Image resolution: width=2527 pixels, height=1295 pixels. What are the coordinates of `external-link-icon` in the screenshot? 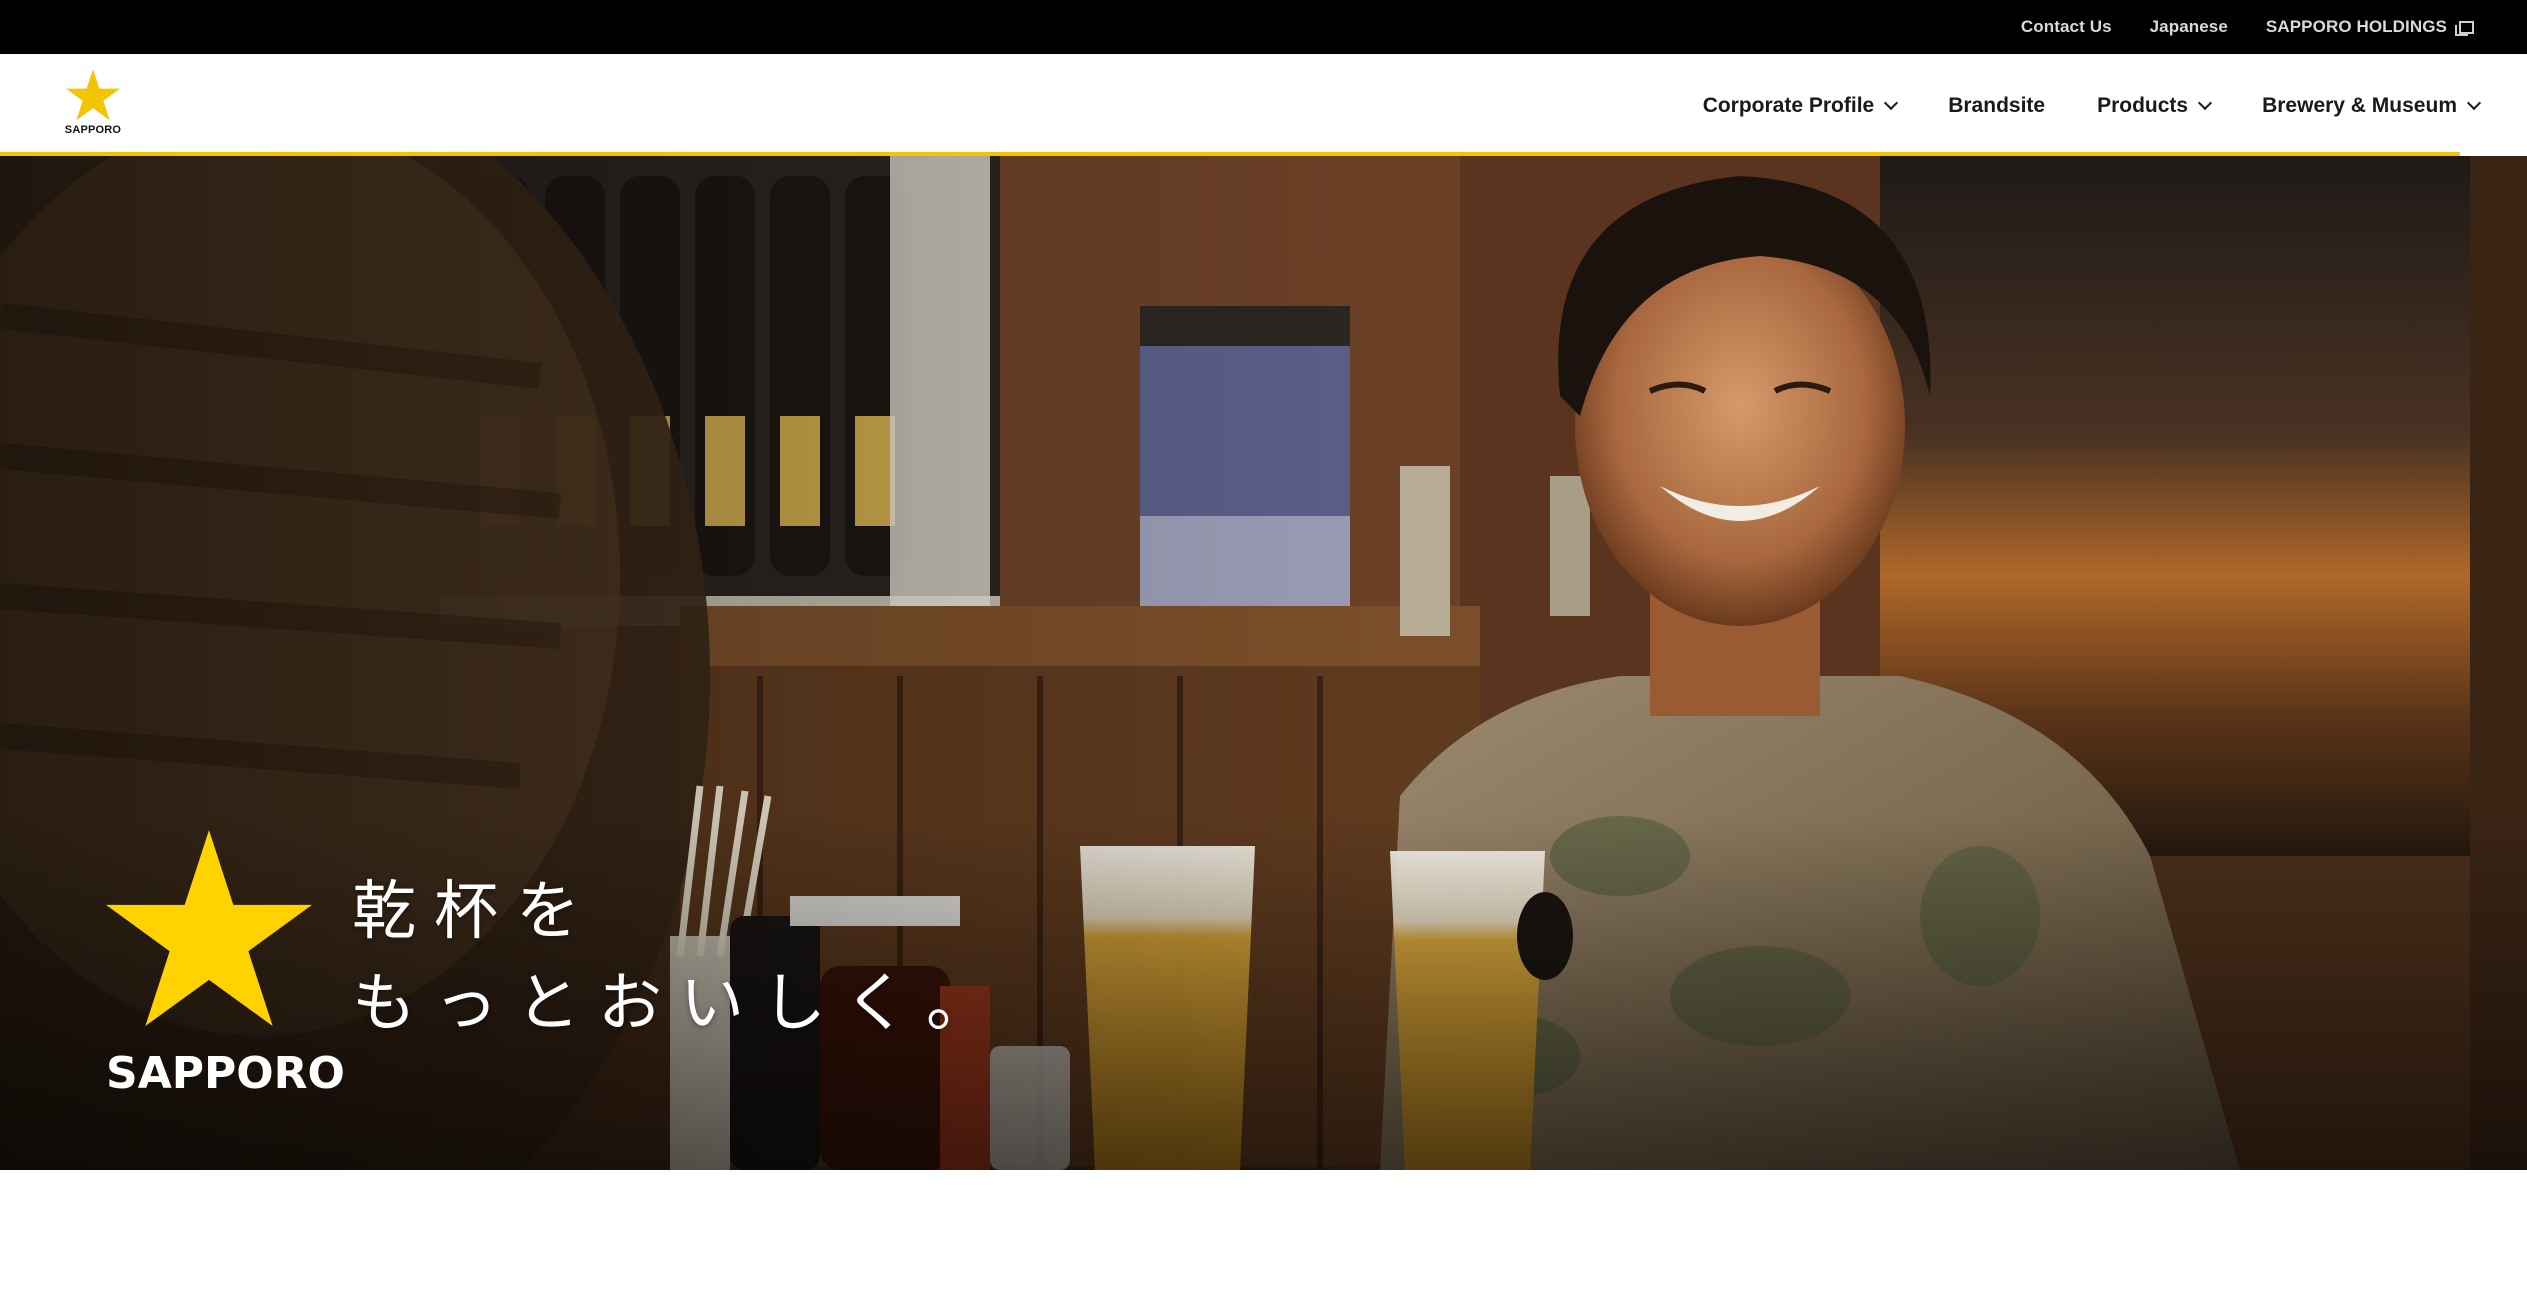 It's located at (2464, 28).